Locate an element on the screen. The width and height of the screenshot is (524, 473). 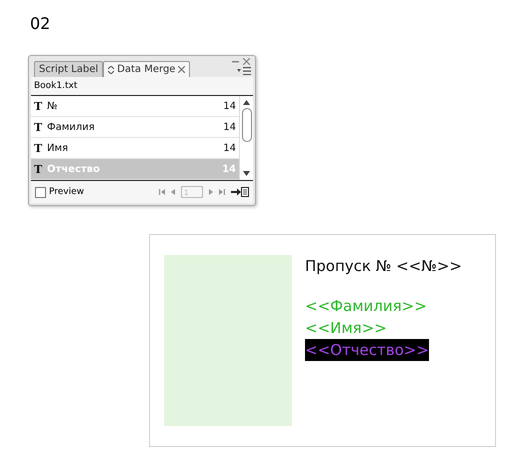
panel-tab: Data Merge is located at coordinates (146, 69).